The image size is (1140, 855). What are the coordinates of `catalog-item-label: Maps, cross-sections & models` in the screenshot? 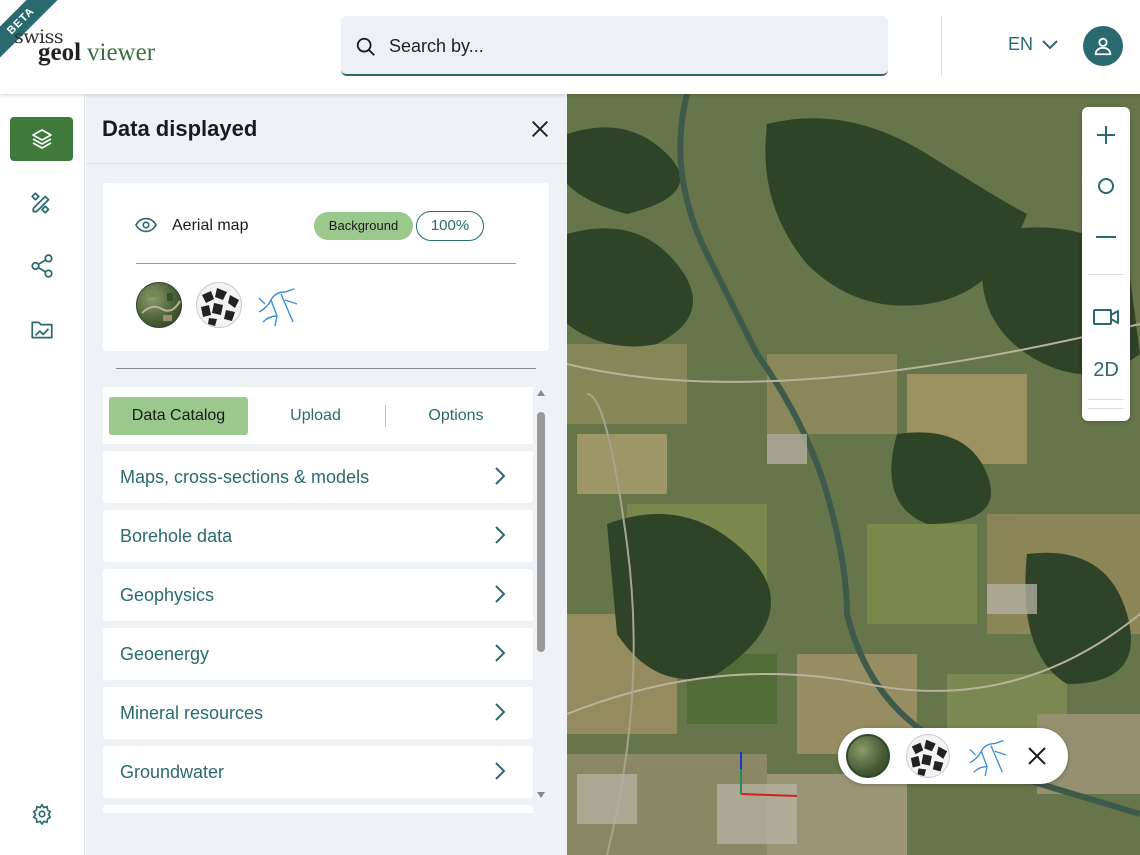 It's located at (245, 477).